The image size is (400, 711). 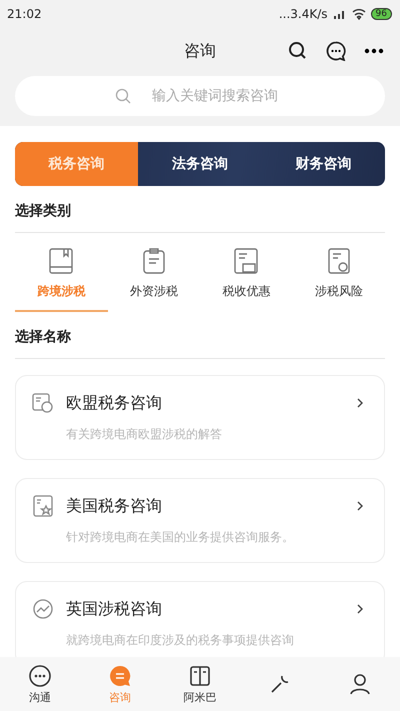 I want to click on battery-level: 96, so click(x=381, y=14).